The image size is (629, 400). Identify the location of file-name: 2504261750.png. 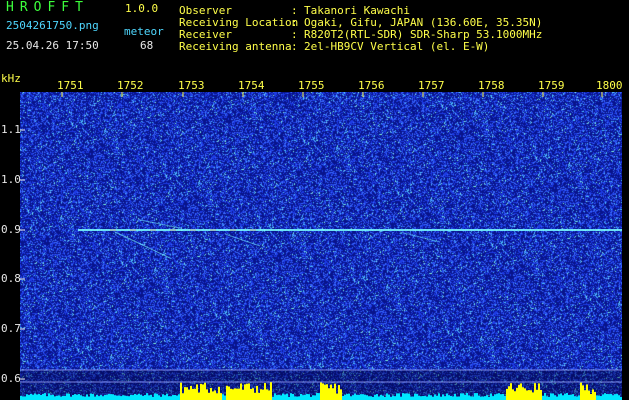
(52, 25).